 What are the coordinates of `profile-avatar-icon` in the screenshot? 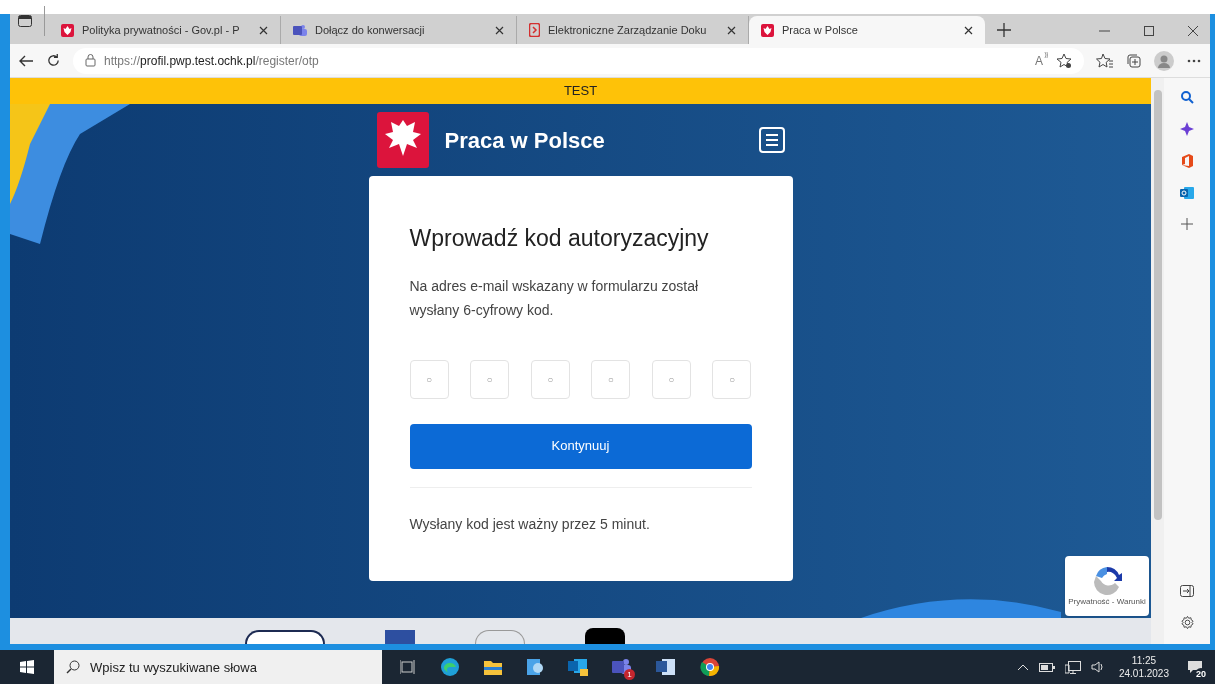 It's located at (1164, 60).